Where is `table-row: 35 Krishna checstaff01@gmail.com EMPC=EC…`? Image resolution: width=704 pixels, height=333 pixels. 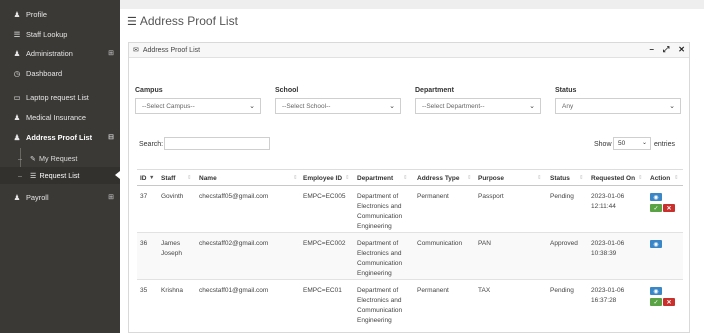 table-row: 35 Krishna checstaff01@gmail.com EMPC=EC… is located at coordinates (410, 306).